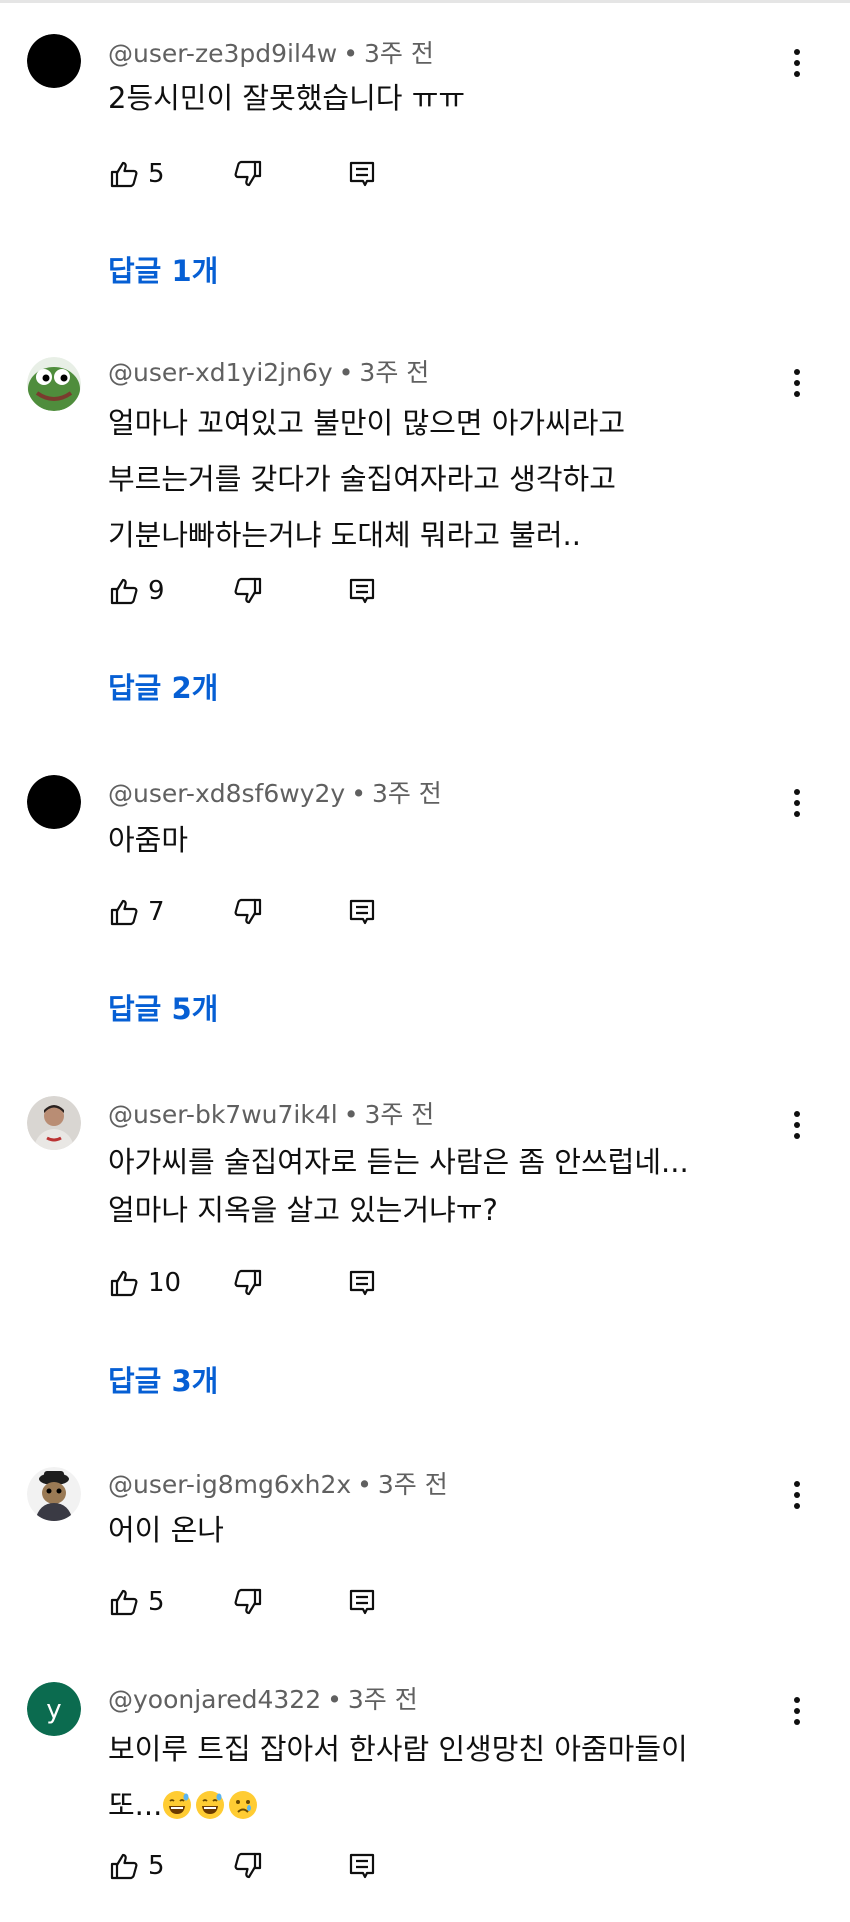 This screenshot has width=850, height=1922. I want to click on view-replies-link: 답글 5개, so click(163, 1009).